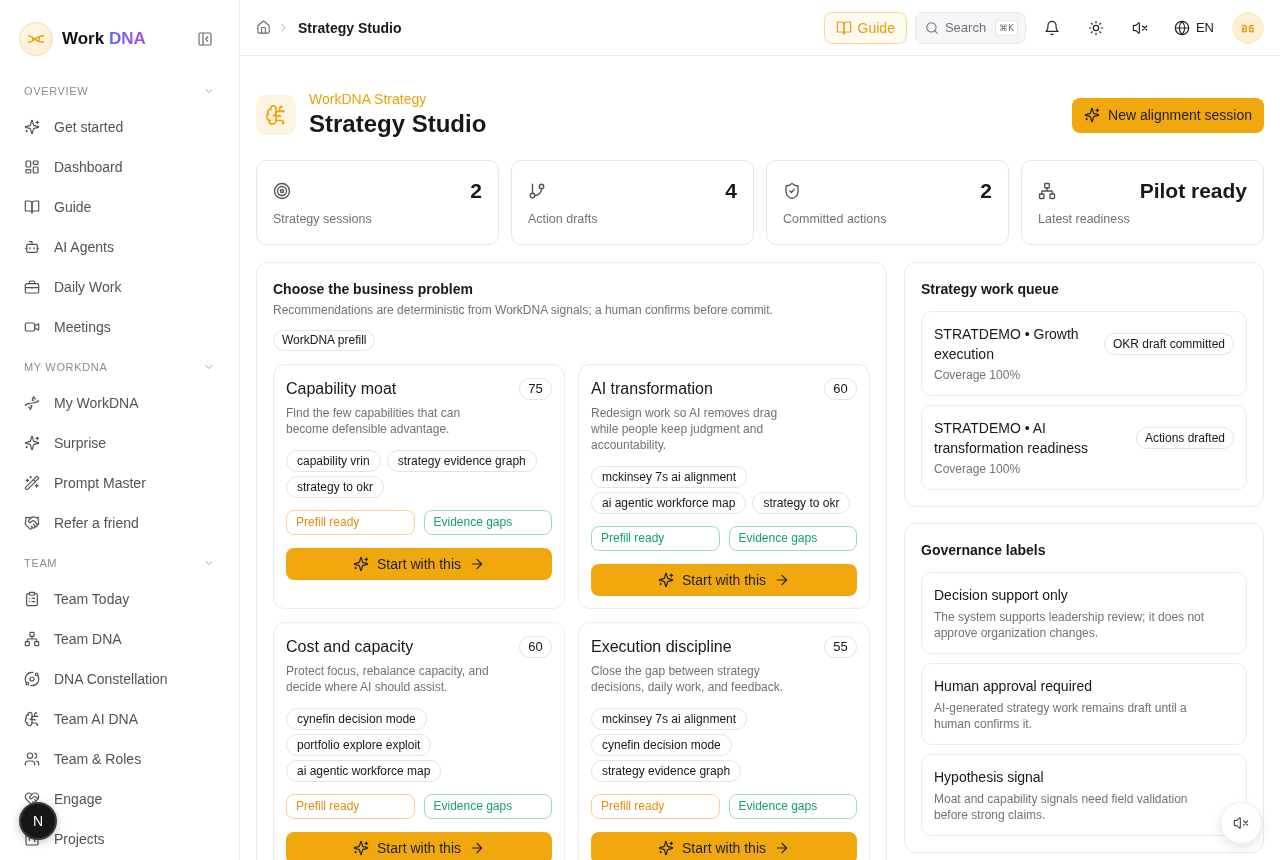 The width and height of the screenshot is (1280, 860). I want to click on stat-label: Strategy sessions, so click(323, 219).